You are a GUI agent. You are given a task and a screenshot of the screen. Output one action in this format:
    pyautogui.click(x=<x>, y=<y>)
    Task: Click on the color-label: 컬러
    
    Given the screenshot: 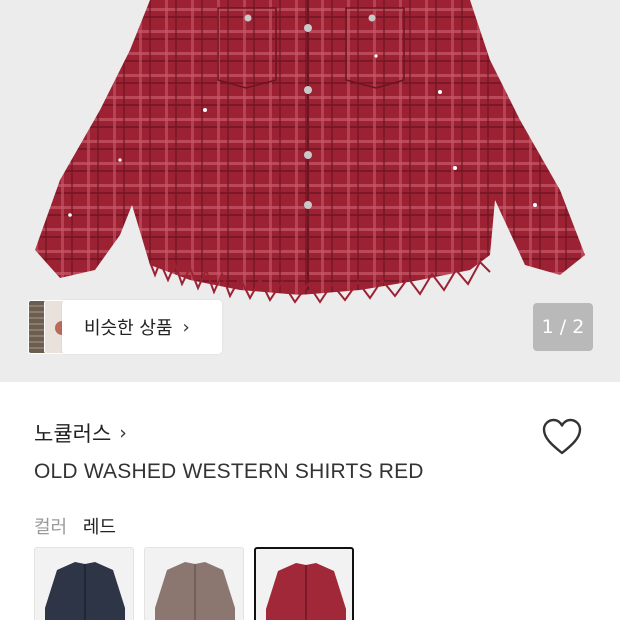 What is the action you would take?
    pyautogui.click(x=51, y=527)
    